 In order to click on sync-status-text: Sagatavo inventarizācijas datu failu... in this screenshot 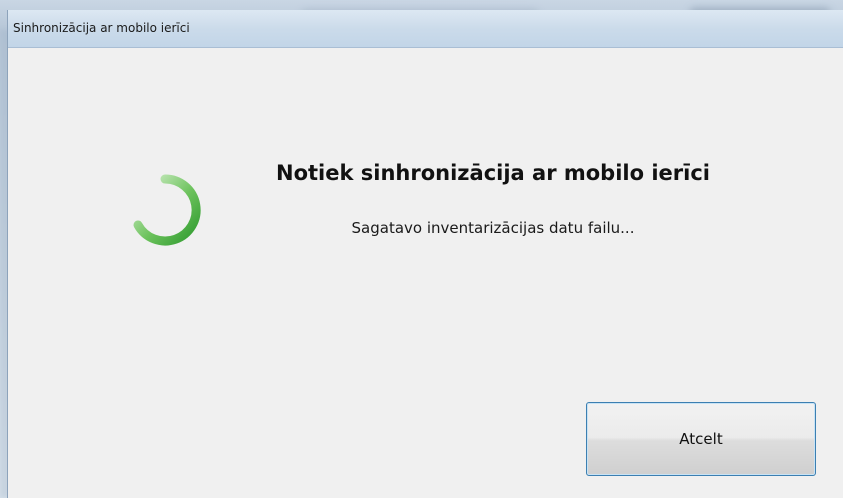, I will do `click(493, 228)`.